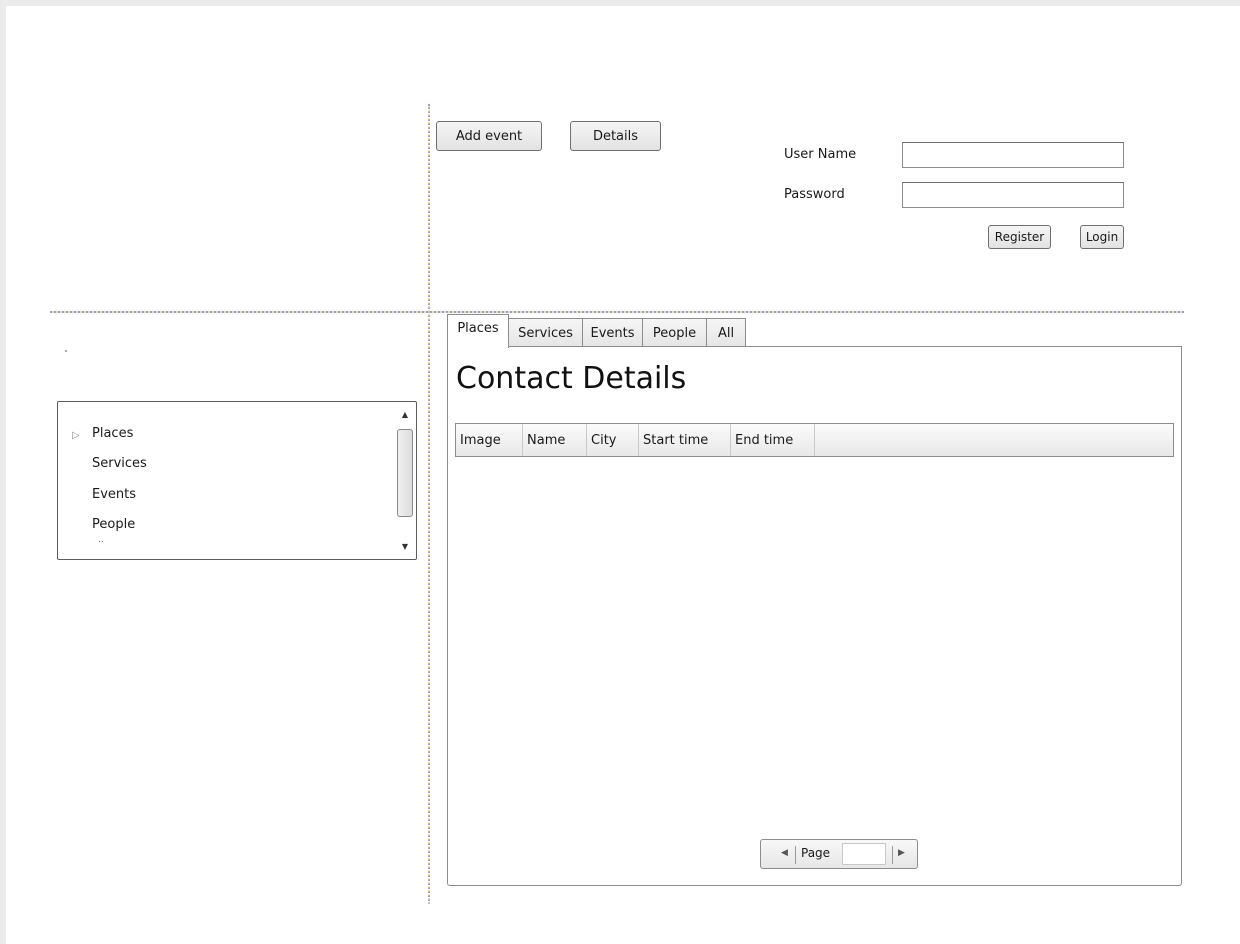 The image size is (1240, 944). What do you see at coordinates (405, 546) in the screenshot?
I see `scroll-down-icon: ▼` at bounding box center [405, 546].